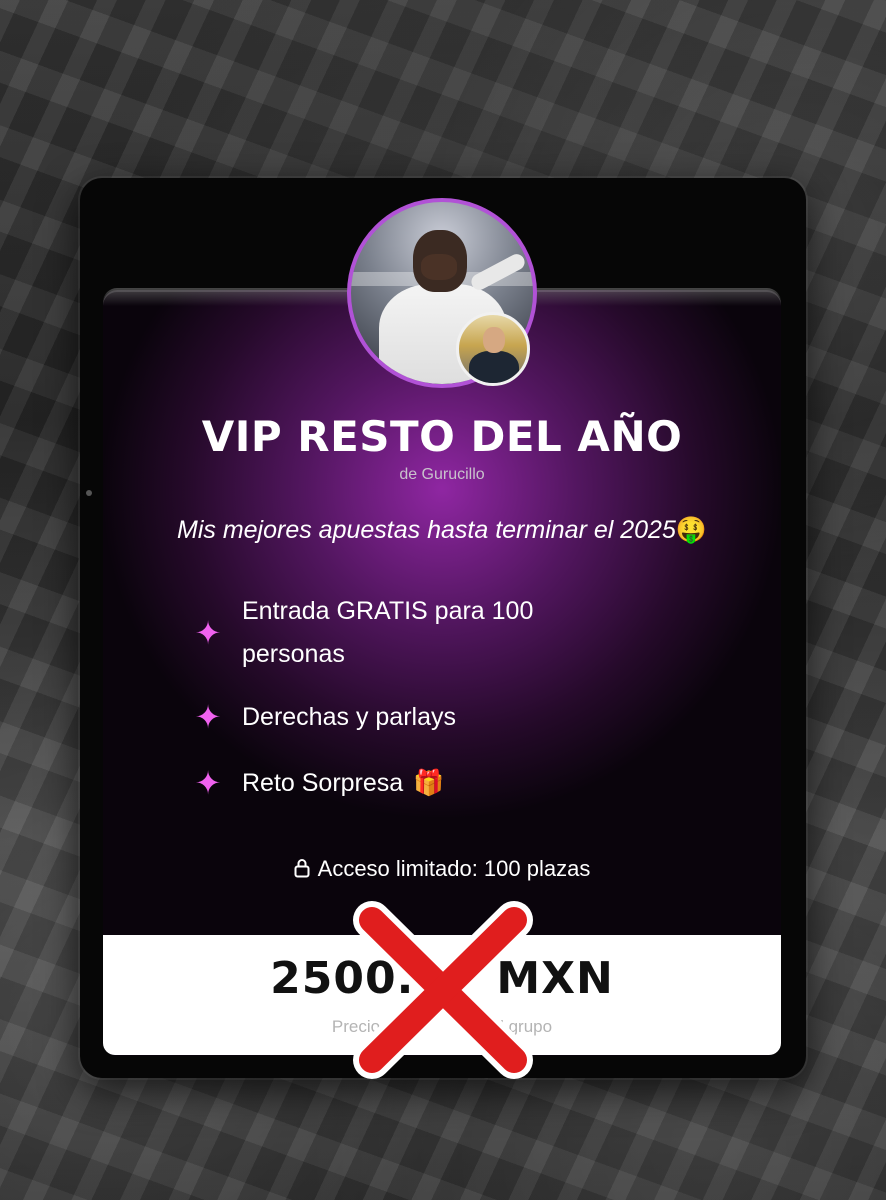 Image resolution: width=886 pixels, height=1200 pixels. What do you see at coordinates (443, 990) in the screenshot?
I see `red-cross-icon` at bounding box center [443, 990].